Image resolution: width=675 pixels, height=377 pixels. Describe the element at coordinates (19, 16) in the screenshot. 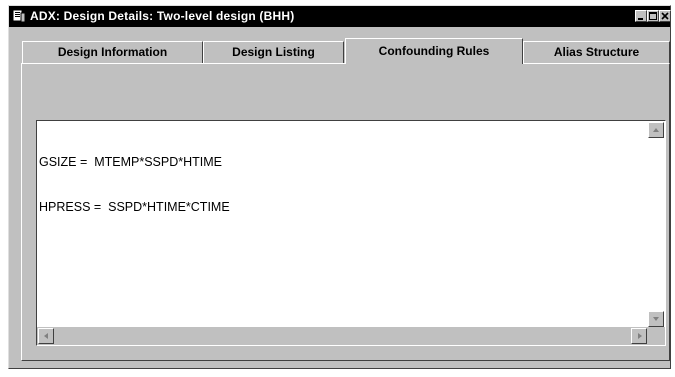

I see `dialog-window-icon` at that location.